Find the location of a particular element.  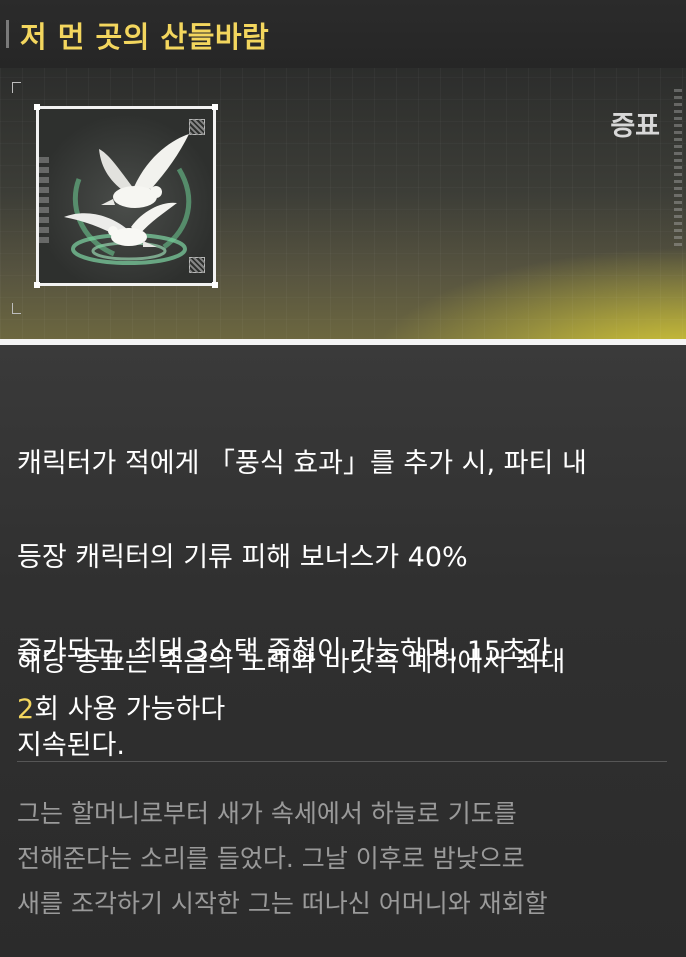

title-accent-bar is located at coordinates (7, 34).